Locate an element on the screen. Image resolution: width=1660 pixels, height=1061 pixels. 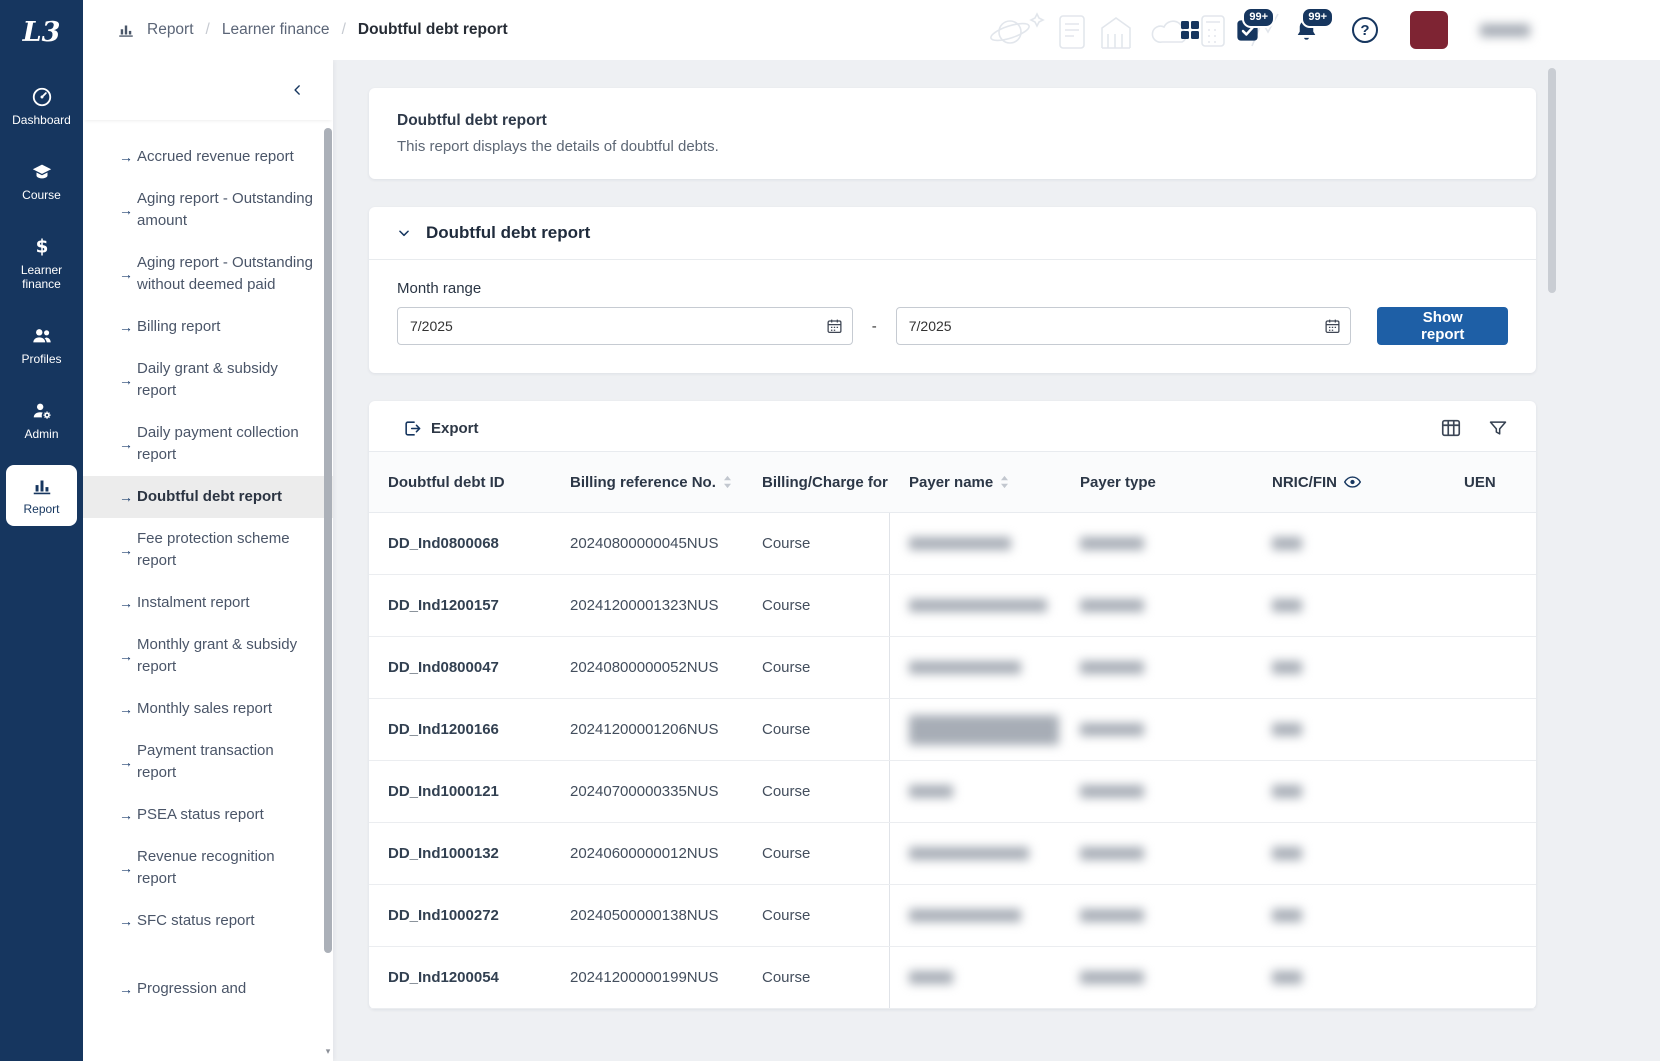
report-nav-item: → Billing report is located at coordinates (208, 327).